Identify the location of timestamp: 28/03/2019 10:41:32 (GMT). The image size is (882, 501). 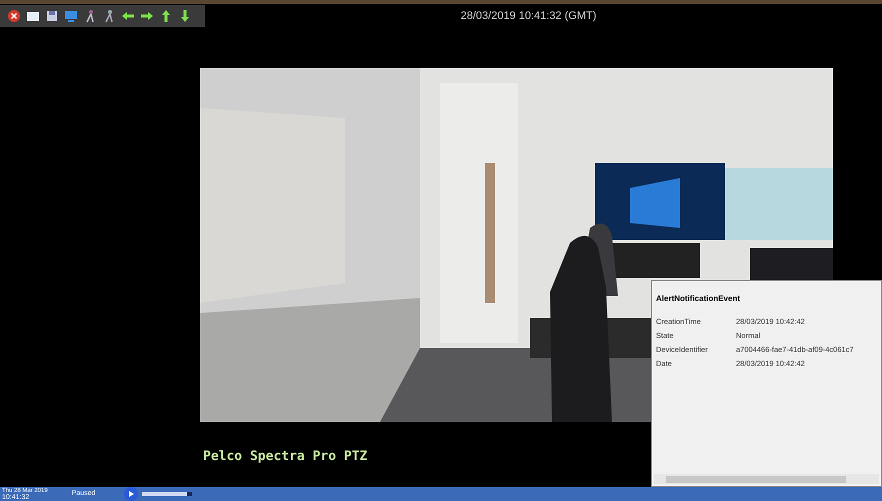
(528, 16).